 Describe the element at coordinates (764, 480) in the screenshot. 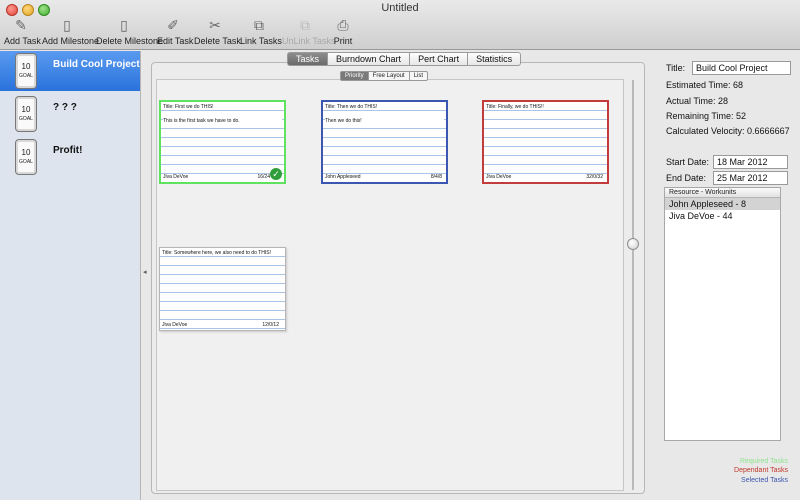

I see `legend-selected-tasks: Selected Tasks` at that location.